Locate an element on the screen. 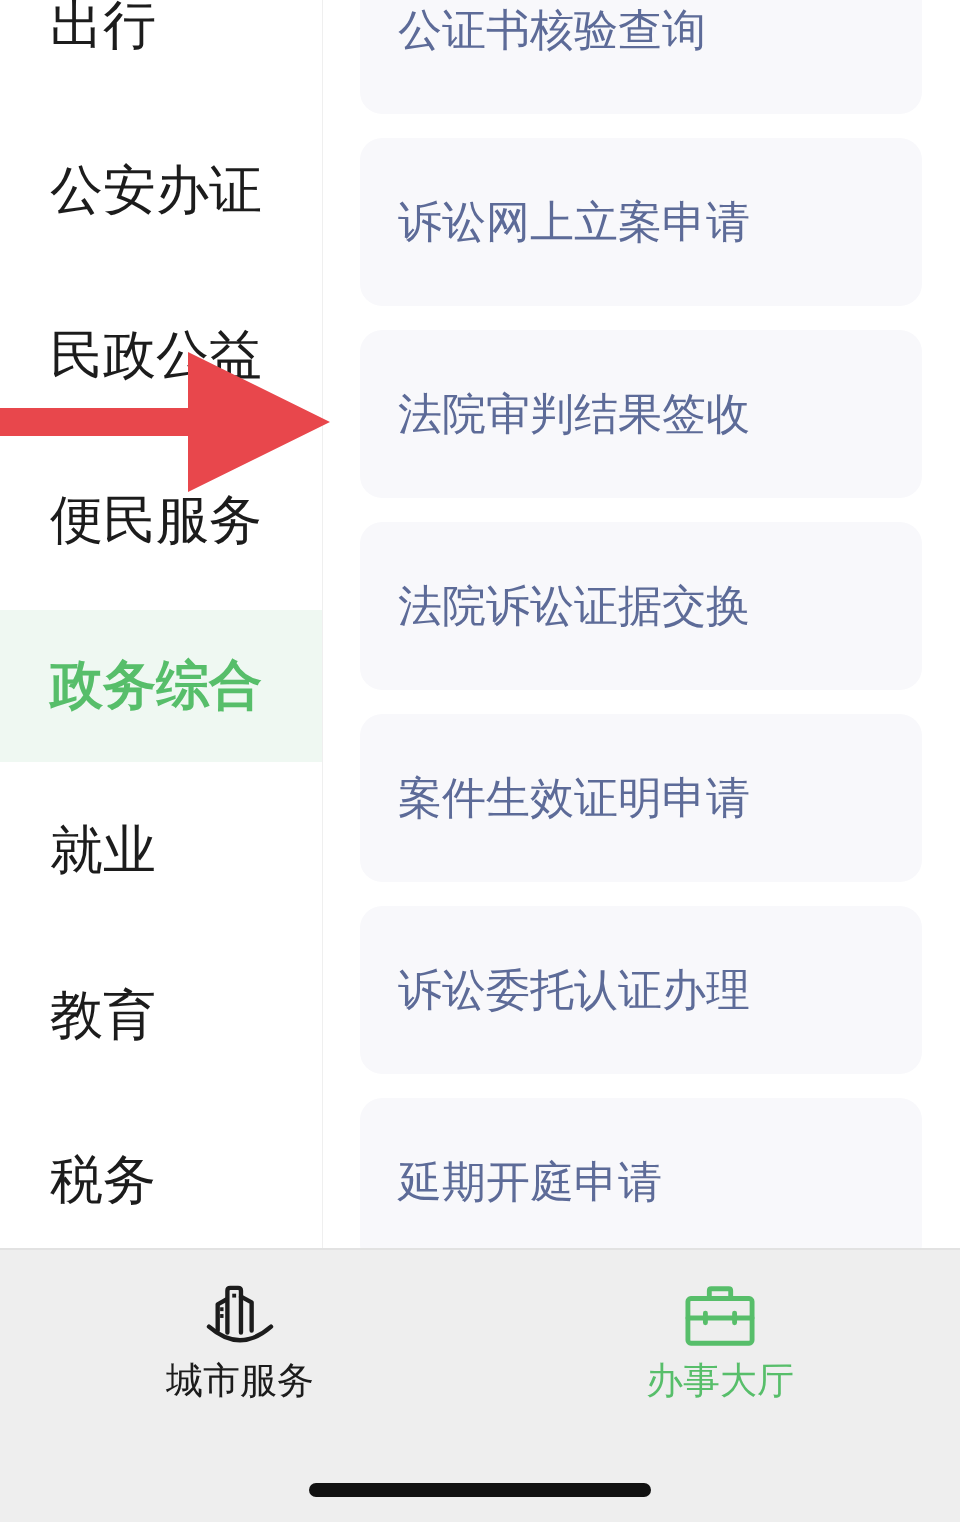  service-card: 诉讼委托认证办理 is located at coordinates (641, 990).